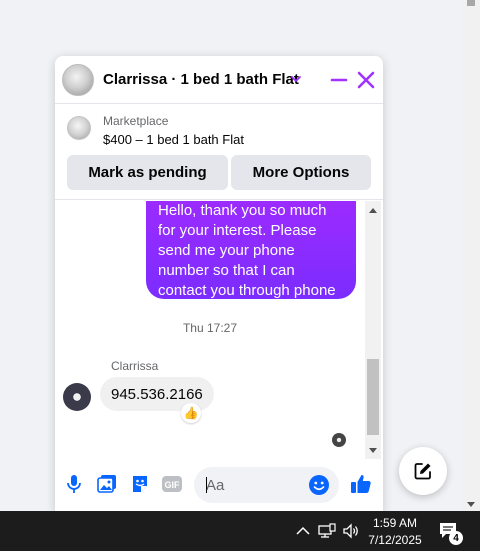 This screenshot has height=551, width=480. Describe the element at coordinates (247, 290) in the screenshot. I see `outgoing-message-line: contact you through phone` at that location.